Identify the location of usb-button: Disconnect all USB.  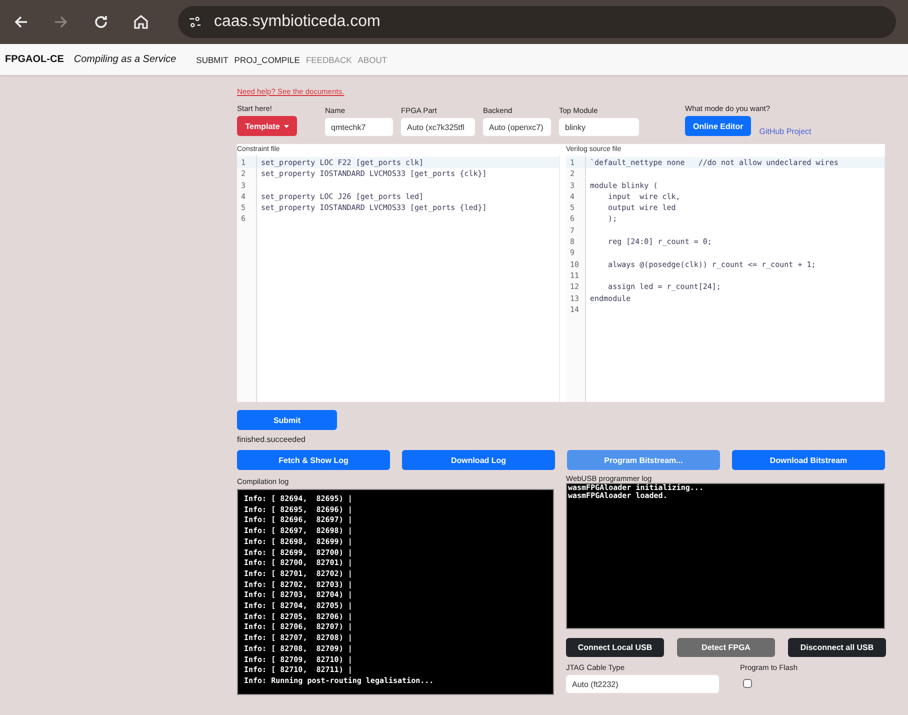
(837, 647).